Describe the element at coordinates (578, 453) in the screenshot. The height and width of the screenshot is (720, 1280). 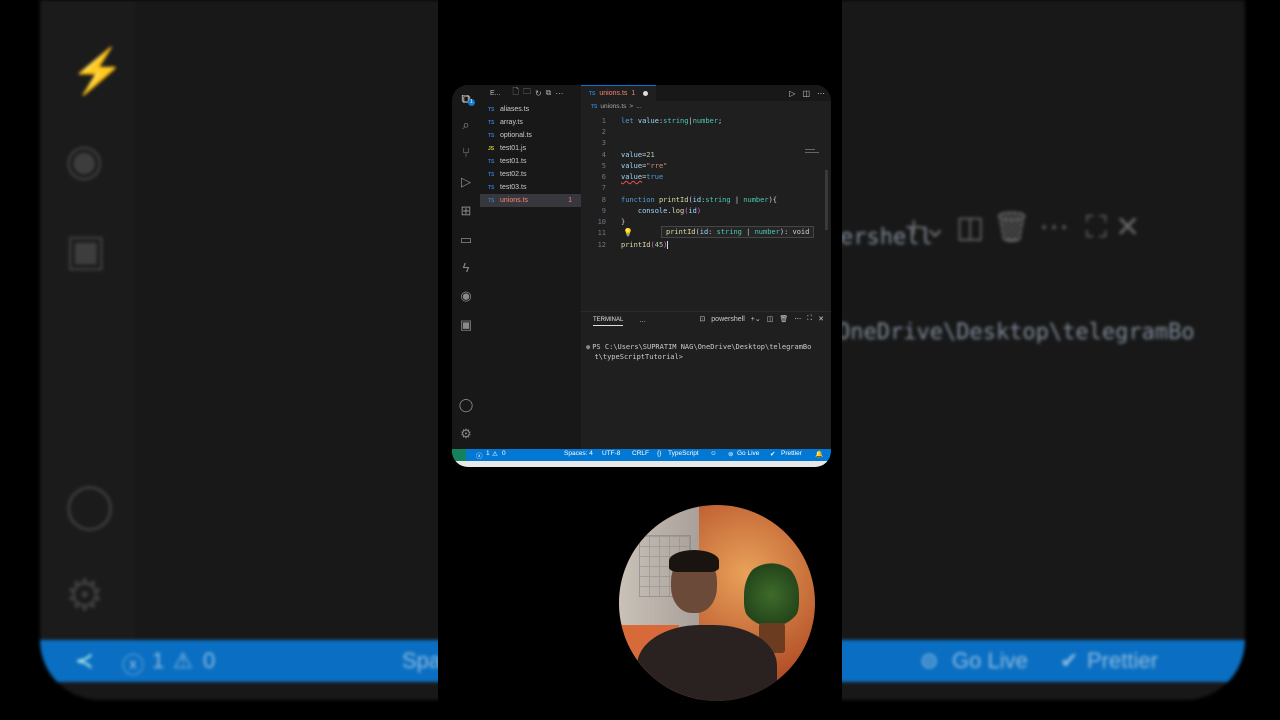
I see `indentation: Spaces: 4` at that location.